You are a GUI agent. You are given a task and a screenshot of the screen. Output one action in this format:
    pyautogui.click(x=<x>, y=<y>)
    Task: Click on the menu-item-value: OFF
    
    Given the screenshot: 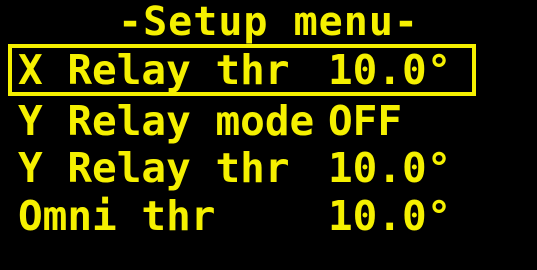 What is the action you would take?
    pyautogui.click(x=365, y=121)
    